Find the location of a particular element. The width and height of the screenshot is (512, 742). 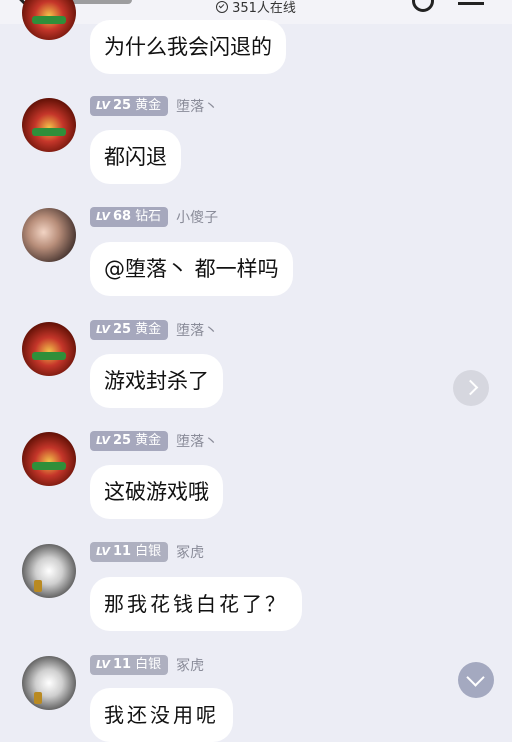

online-count: 351人在线 is located at coordinates (256, 9).